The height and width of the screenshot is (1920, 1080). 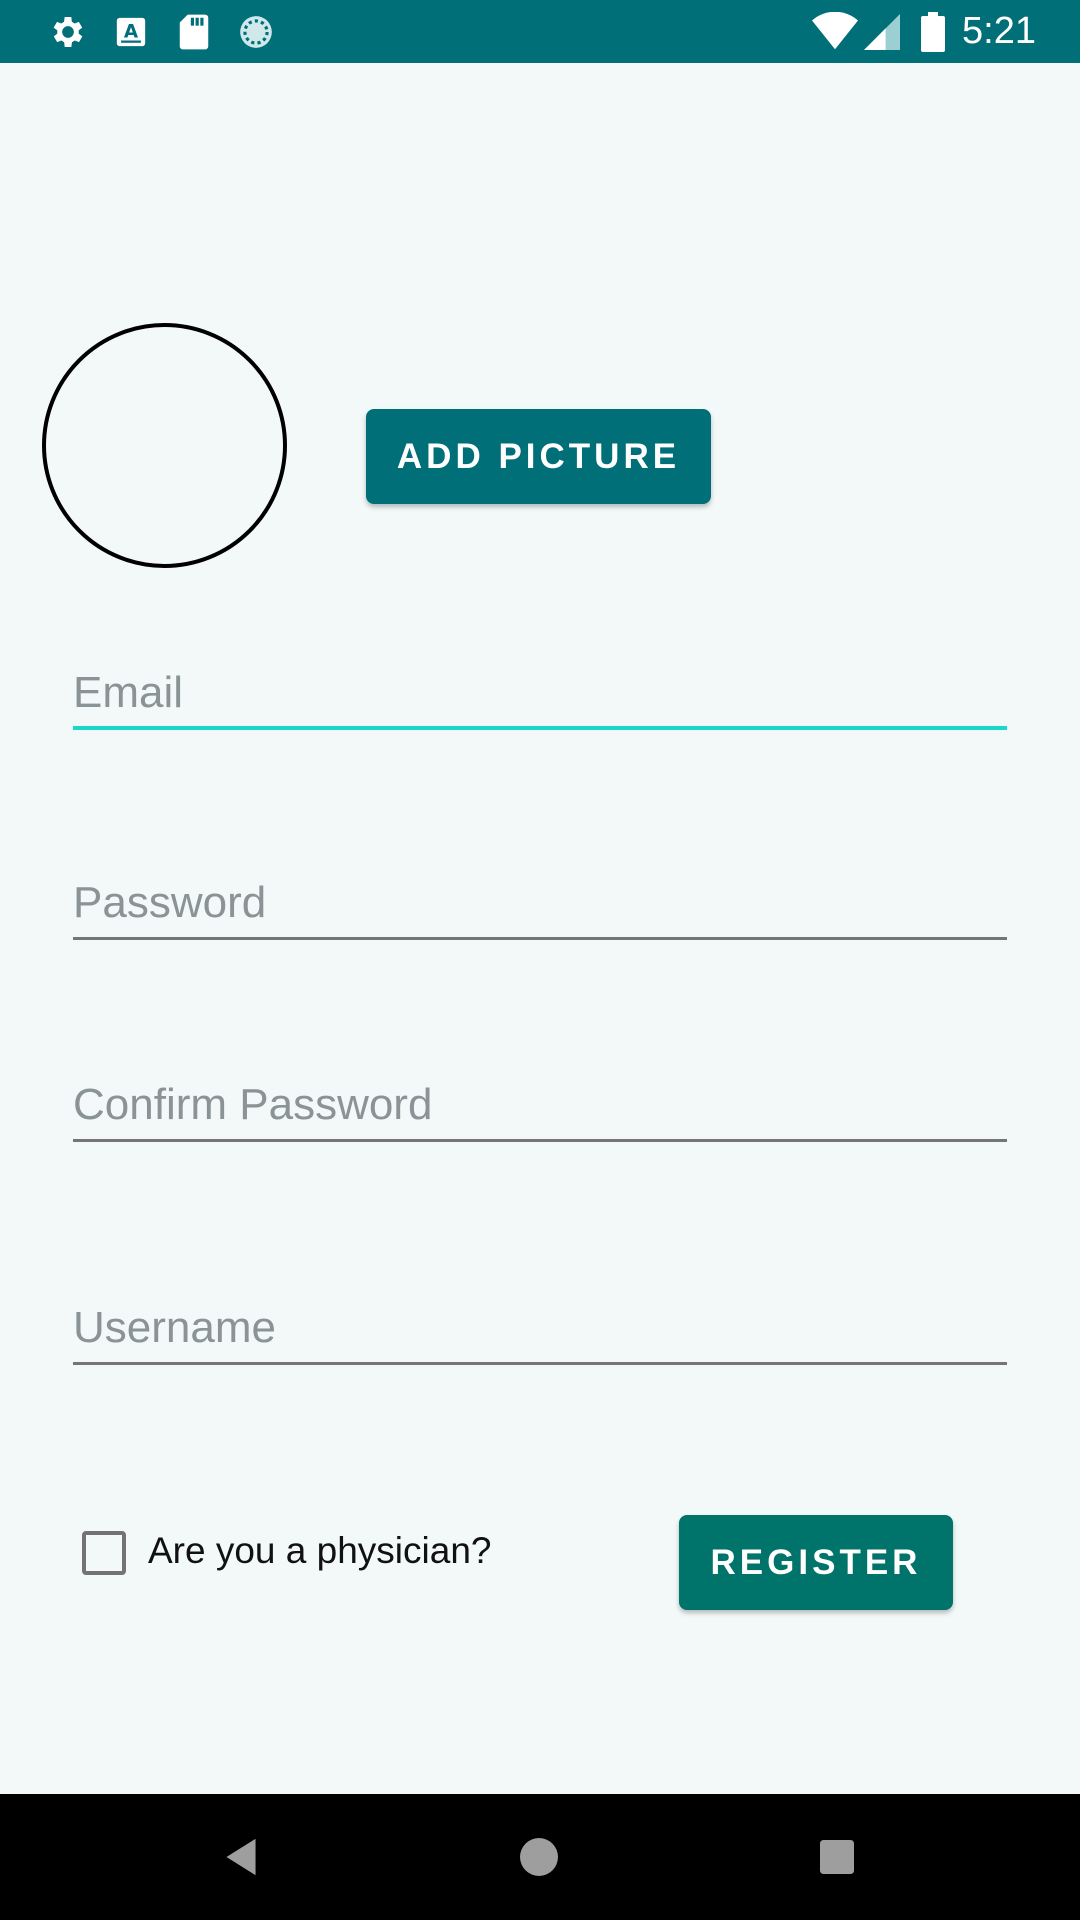 What do you see at coordinates (540, 728) in the screenshot?
I see `email-underline` at bounding box center [540, 728].